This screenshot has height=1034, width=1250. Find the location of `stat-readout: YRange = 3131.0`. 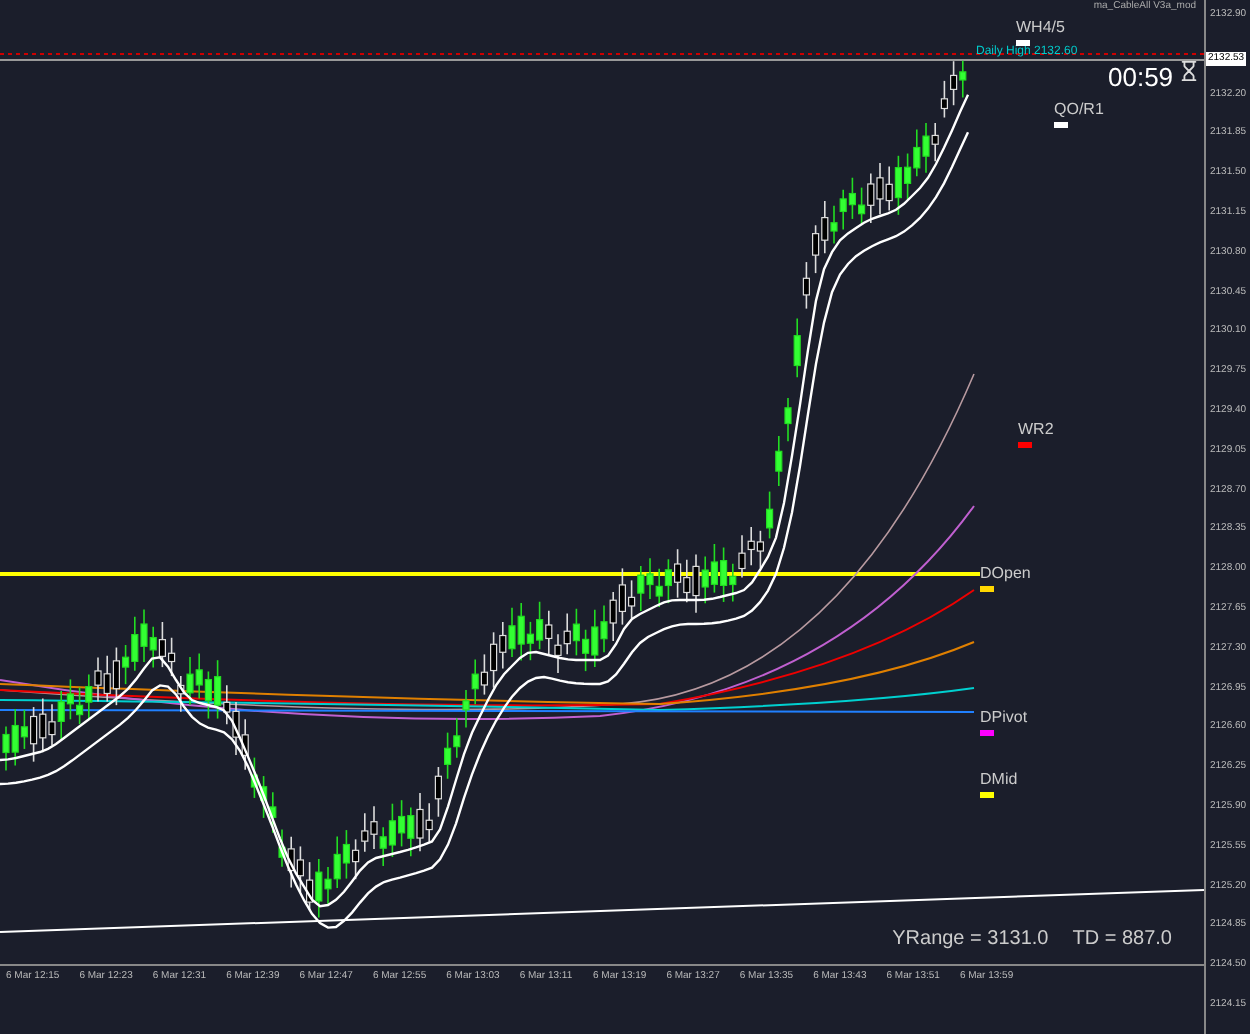

stat-readout: YRange = 3131.0 is located at coordinates (970, 940).